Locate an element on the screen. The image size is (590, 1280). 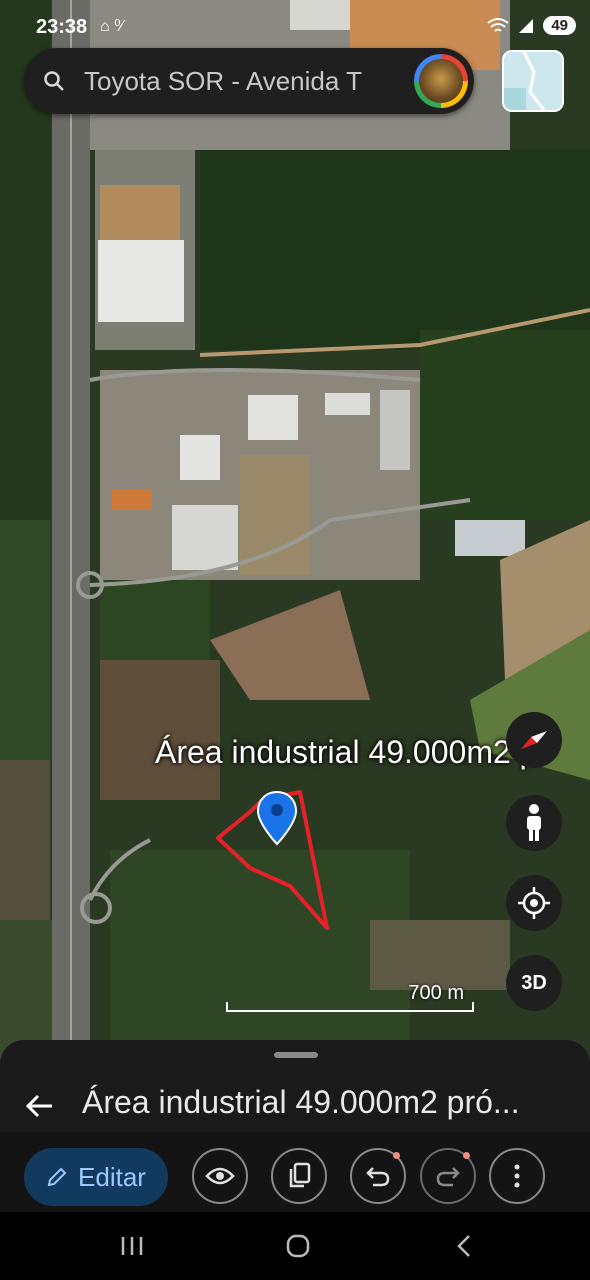
compass-button is located at coordinates (534, 740).